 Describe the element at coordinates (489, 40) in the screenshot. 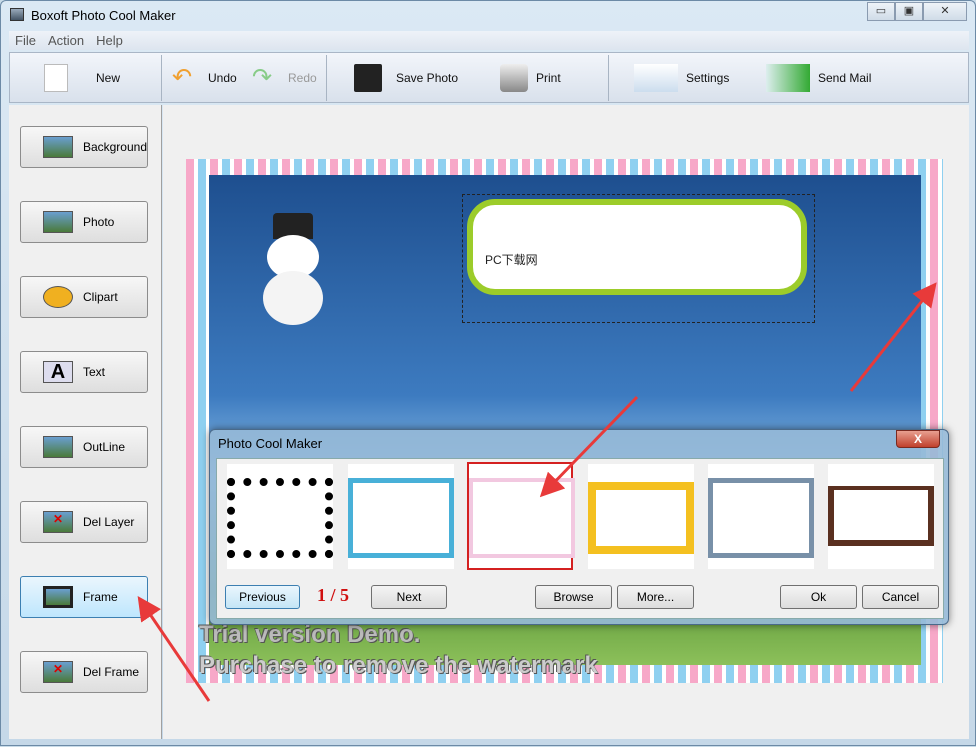

I see `menu-bar: File Action Help` at that location.